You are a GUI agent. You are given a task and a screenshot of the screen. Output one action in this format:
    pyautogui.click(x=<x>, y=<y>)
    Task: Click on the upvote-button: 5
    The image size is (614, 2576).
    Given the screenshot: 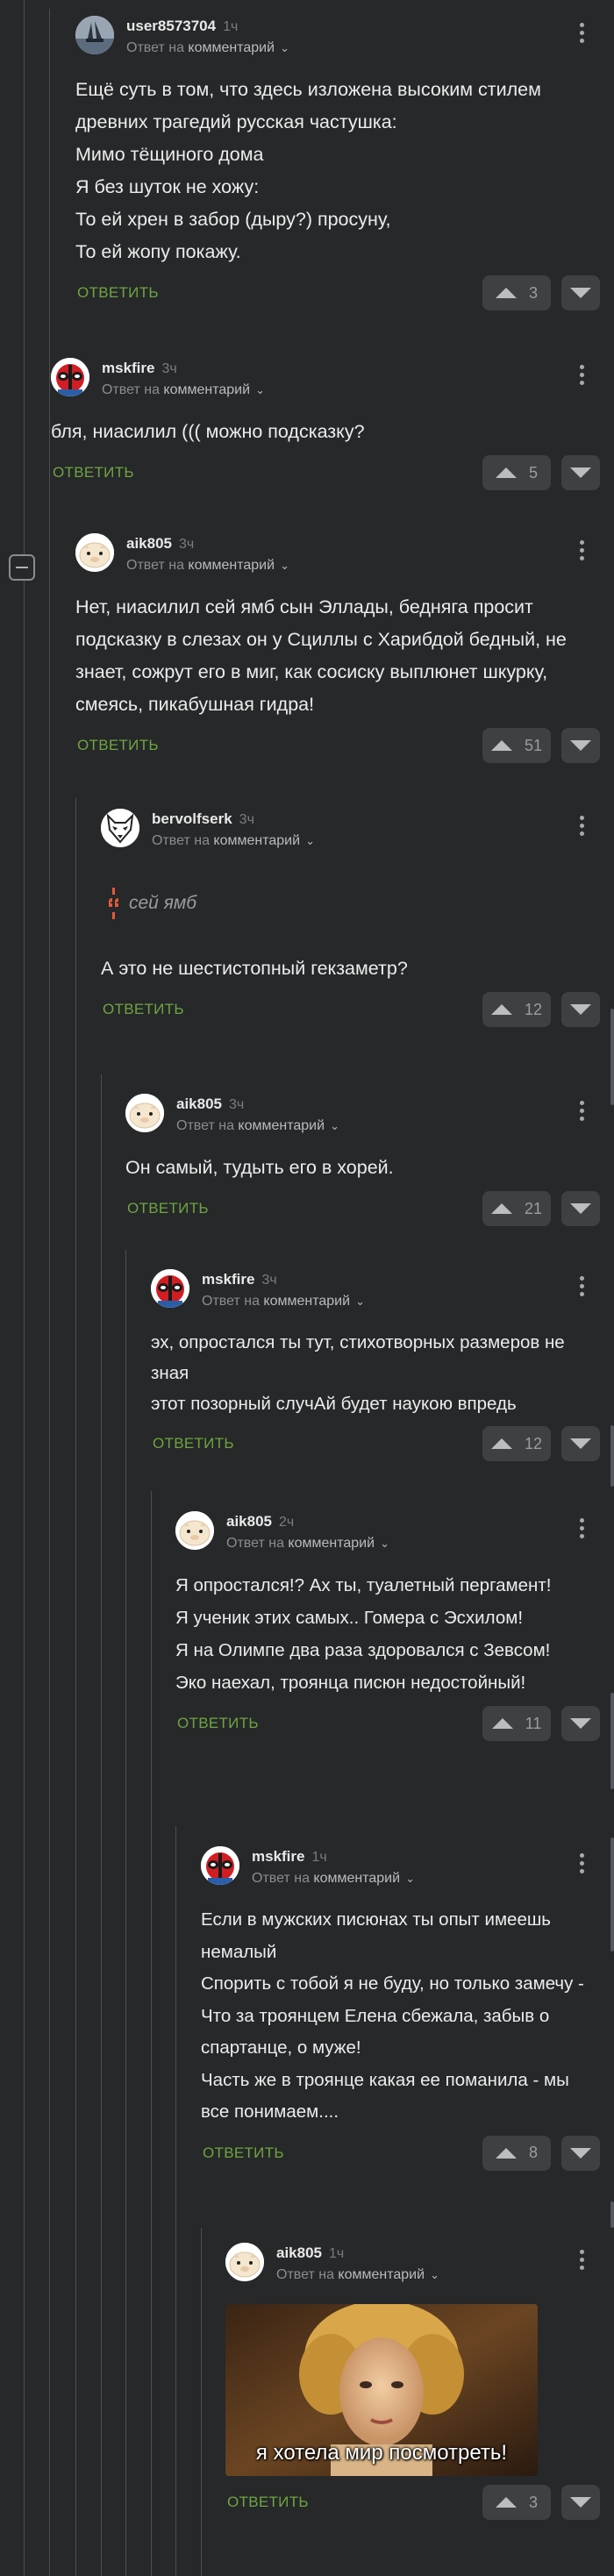 What is the action you would take?
    pyautogui.click(x=516, y=473)
    